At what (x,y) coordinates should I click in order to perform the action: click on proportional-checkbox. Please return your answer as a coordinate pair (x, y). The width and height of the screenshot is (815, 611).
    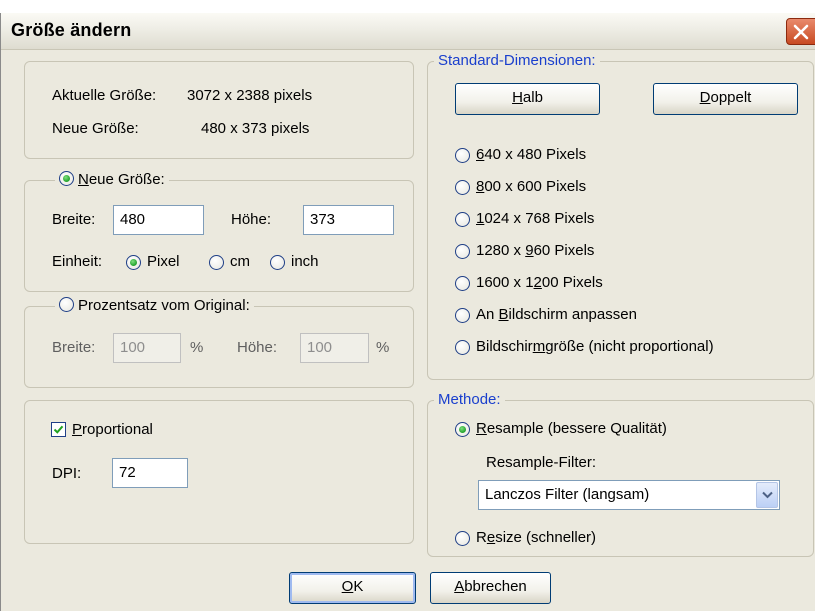
    Looking at the image, I should click on (58, 429).